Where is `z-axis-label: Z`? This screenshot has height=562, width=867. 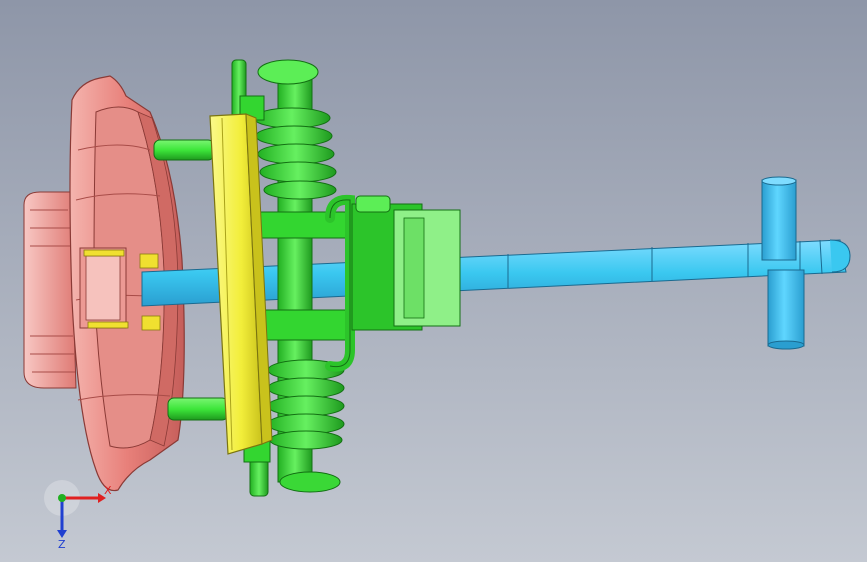
z-axis-label: Z is located at coordinates (62, 543).